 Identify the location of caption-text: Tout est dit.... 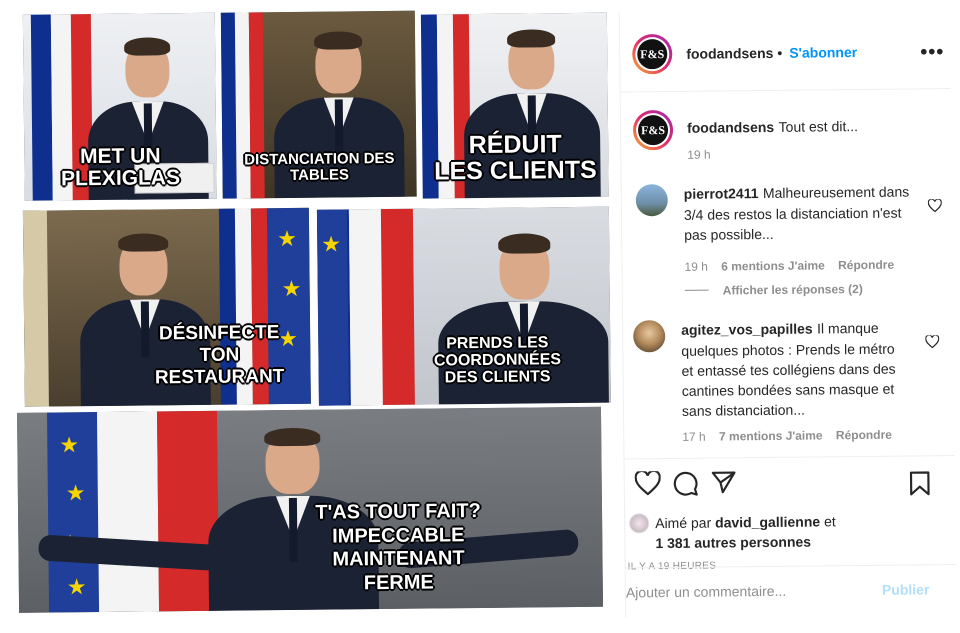
(818, 126).